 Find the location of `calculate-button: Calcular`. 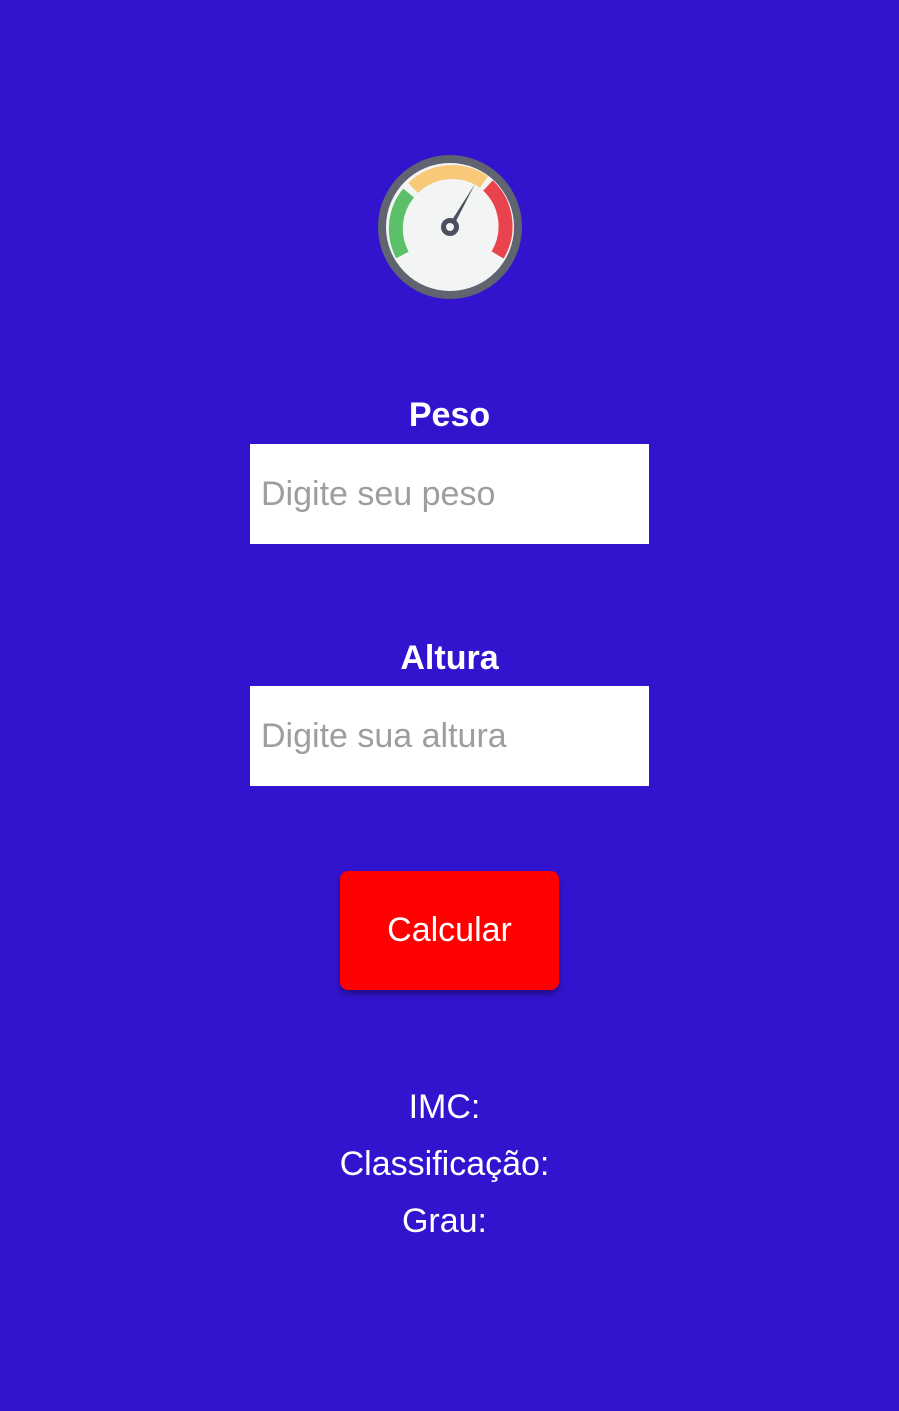

calculate-button: Calcular is located at coordinates (449, 930).